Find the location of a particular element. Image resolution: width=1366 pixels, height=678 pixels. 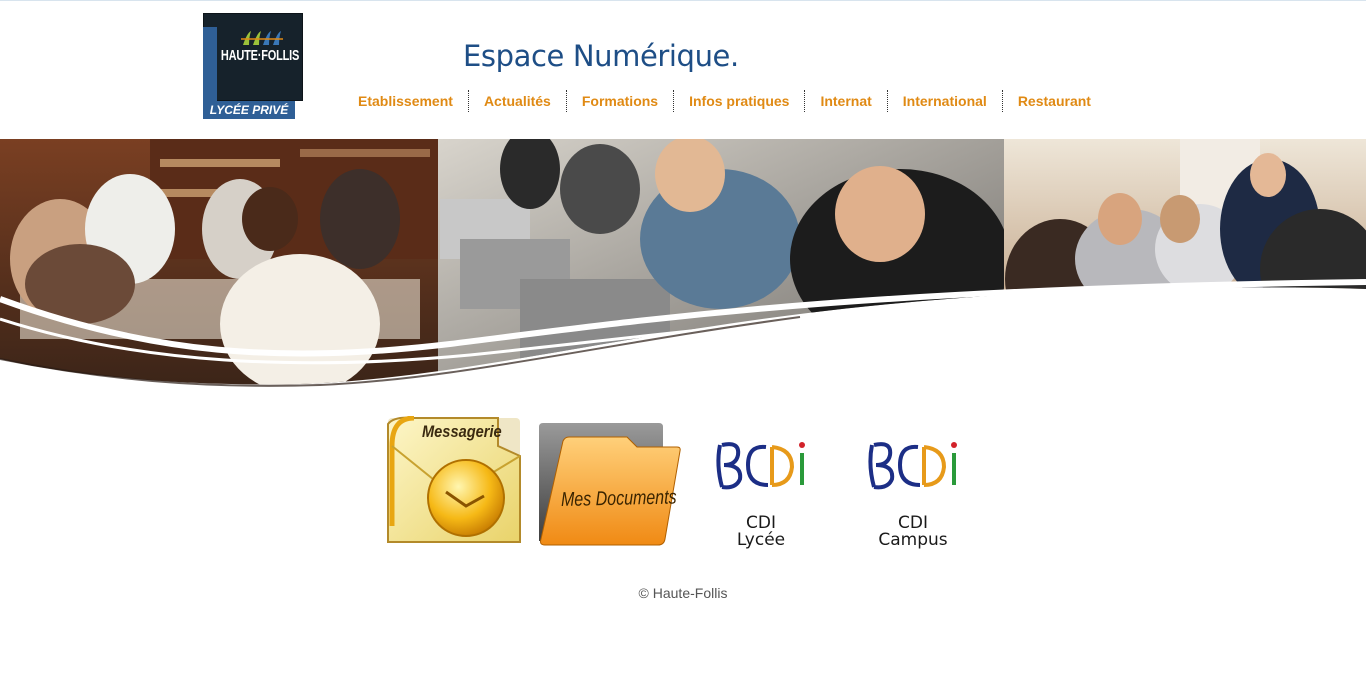

school-logo: HAUTE·FOLLIS LYCÉE PRIVÉ is located at coordinates (253, 66).